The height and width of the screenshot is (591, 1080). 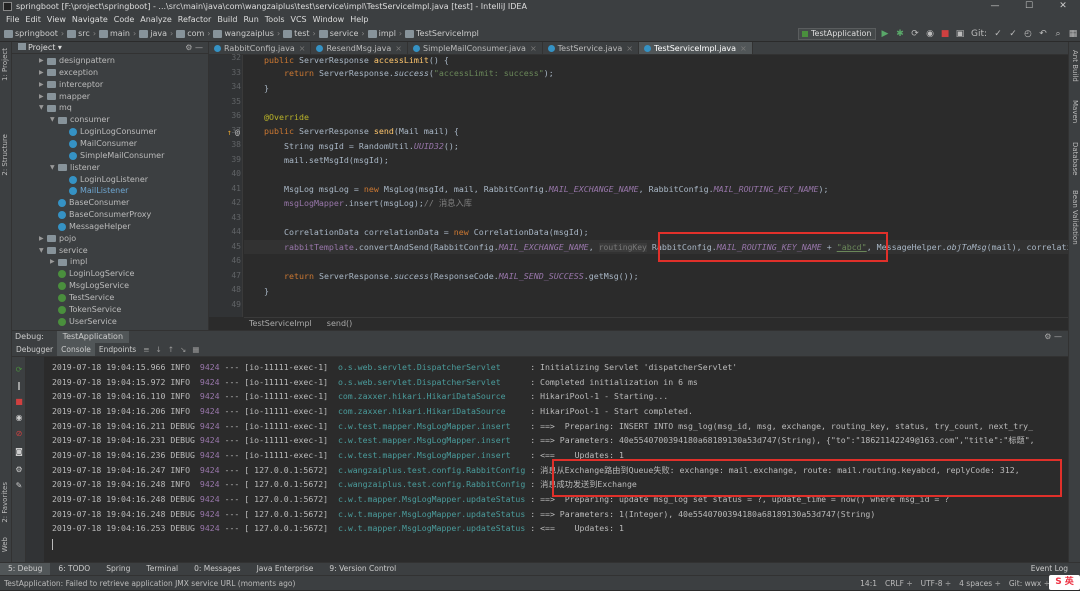 I want to click on menu-build: Build, so click(x=227, y=19).